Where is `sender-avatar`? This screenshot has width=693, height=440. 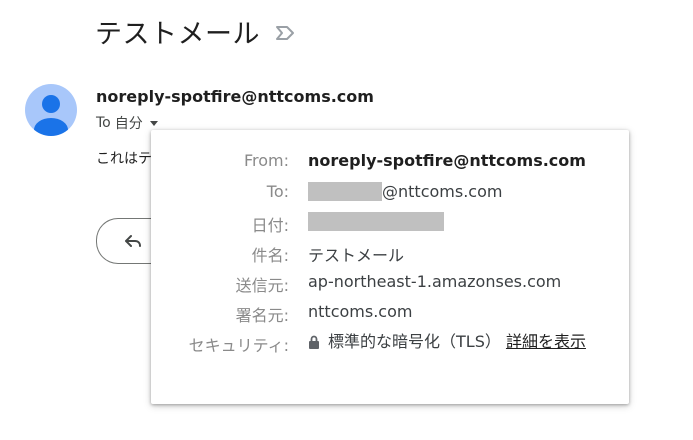
sender-avatar is located at coordinates (51, 110).